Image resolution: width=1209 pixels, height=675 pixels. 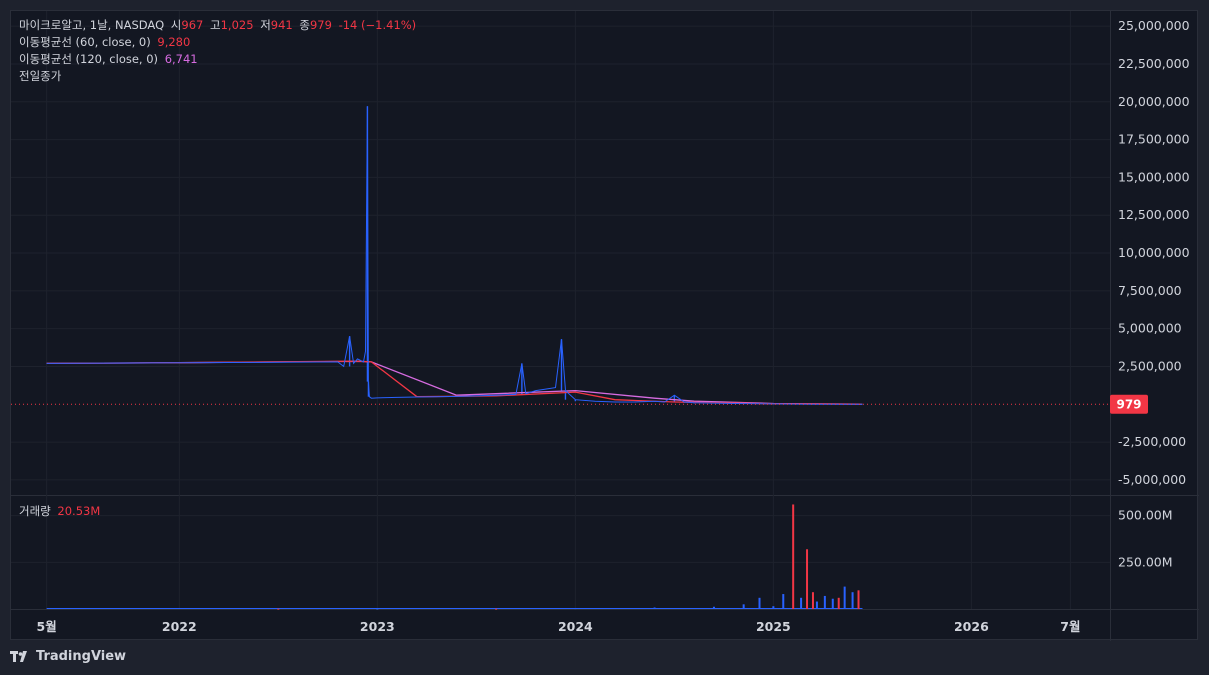 I want to click on price-tick-label: 25,000,000, so click(x=1154, y=25).